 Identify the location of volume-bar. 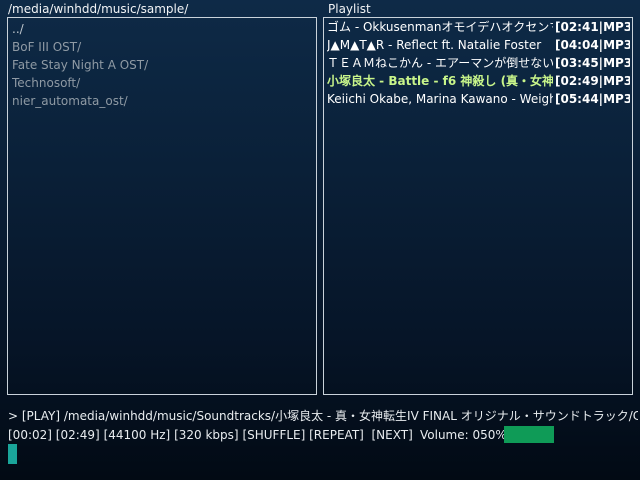
(529, 434).